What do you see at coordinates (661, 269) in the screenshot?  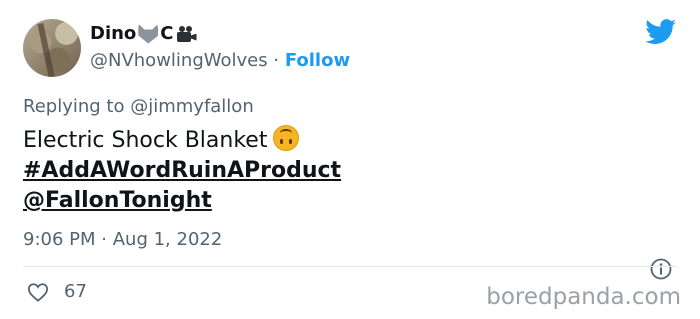 I see `info-icon` at bounding box center [661, 269].